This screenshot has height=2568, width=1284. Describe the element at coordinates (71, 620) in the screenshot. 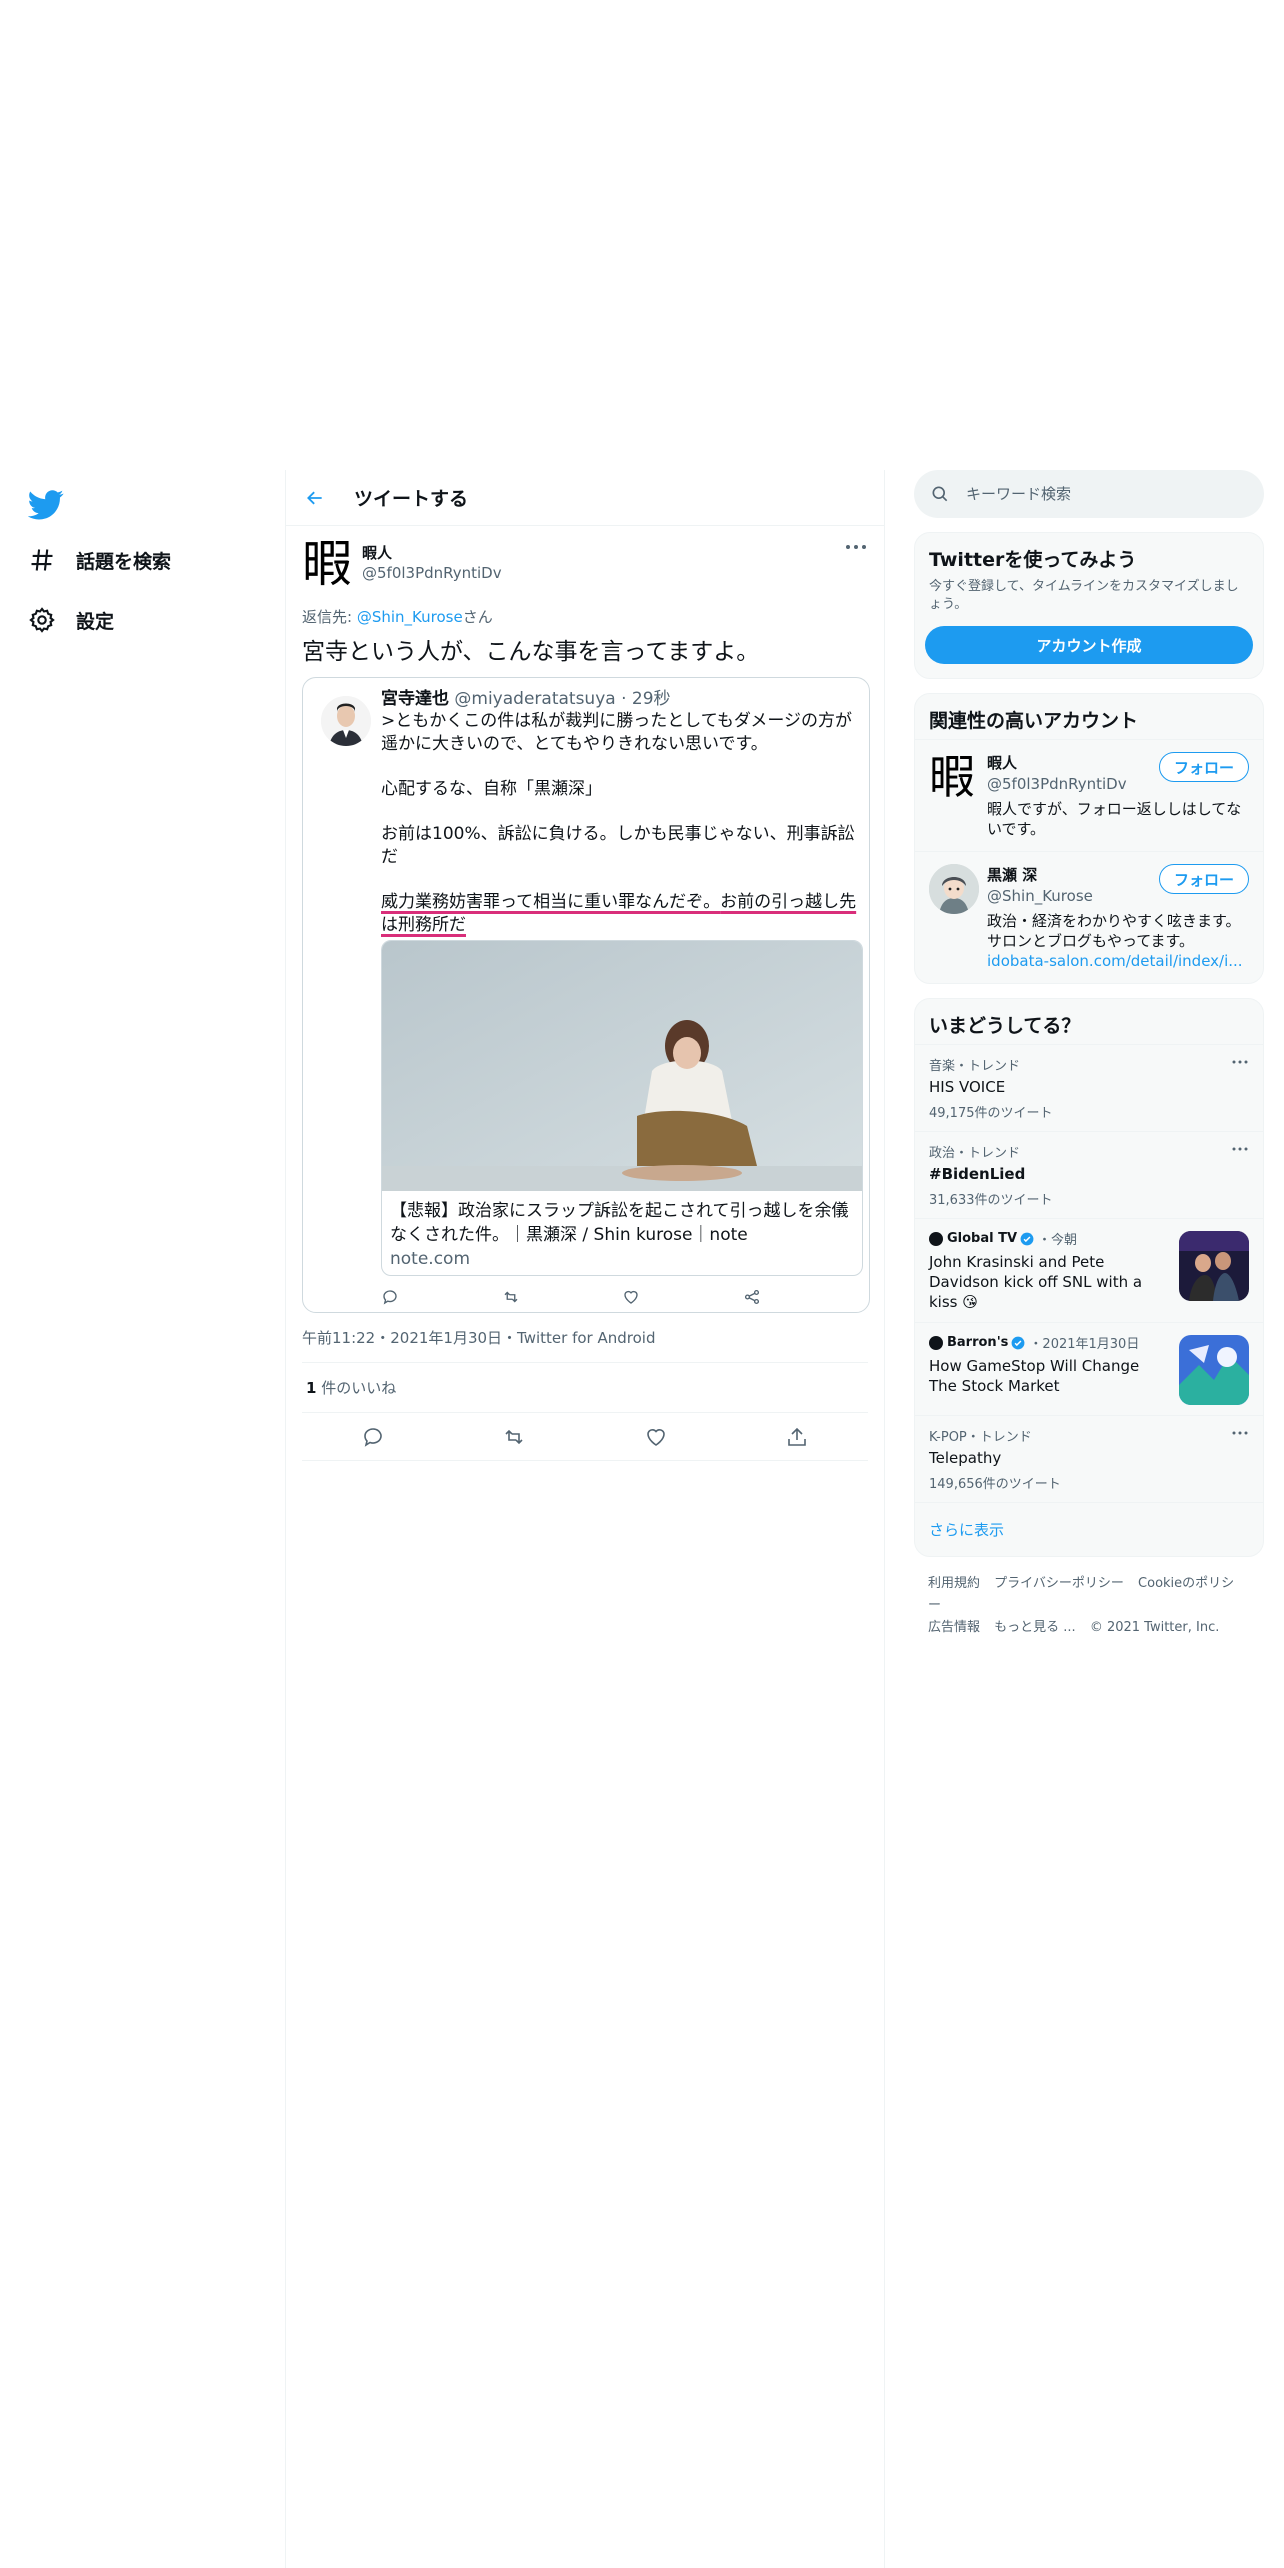

I see `nav-settings: 設定` at that location.